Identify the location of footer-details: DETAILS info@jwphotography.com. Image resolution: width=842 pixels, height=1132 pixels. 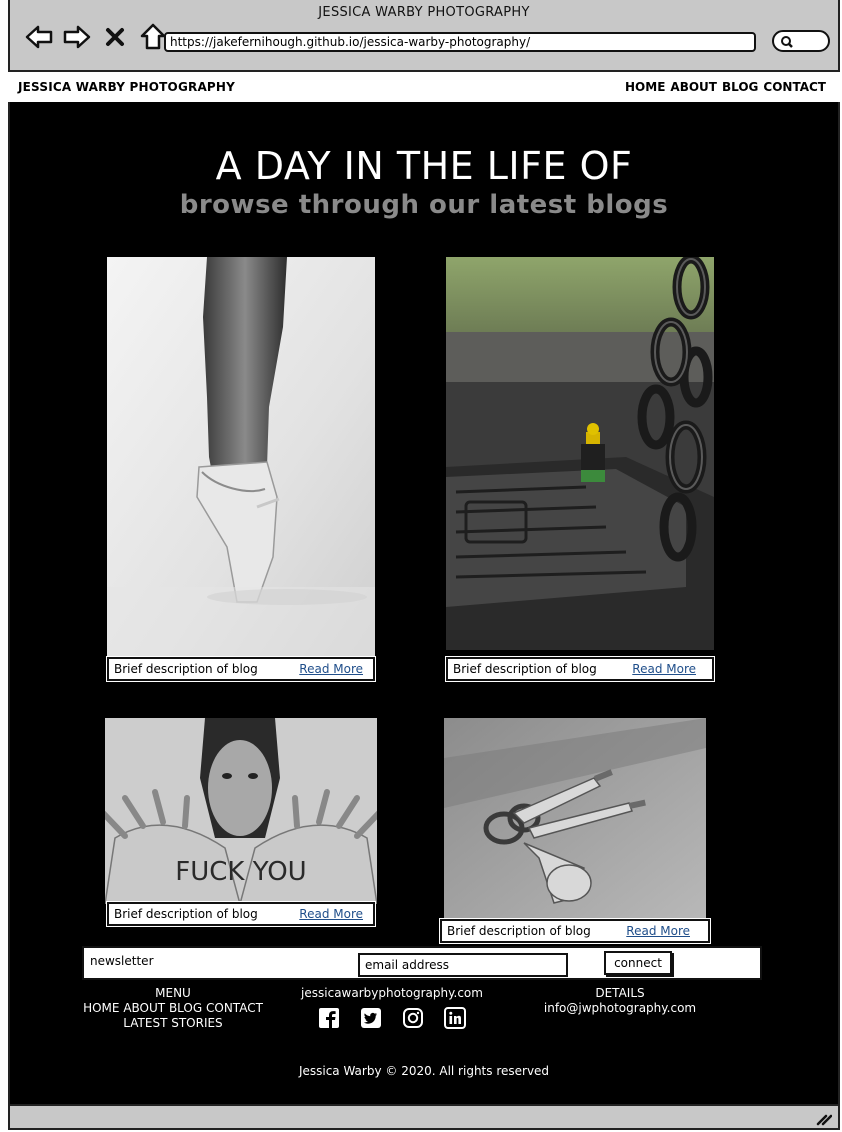
(620, 1001).